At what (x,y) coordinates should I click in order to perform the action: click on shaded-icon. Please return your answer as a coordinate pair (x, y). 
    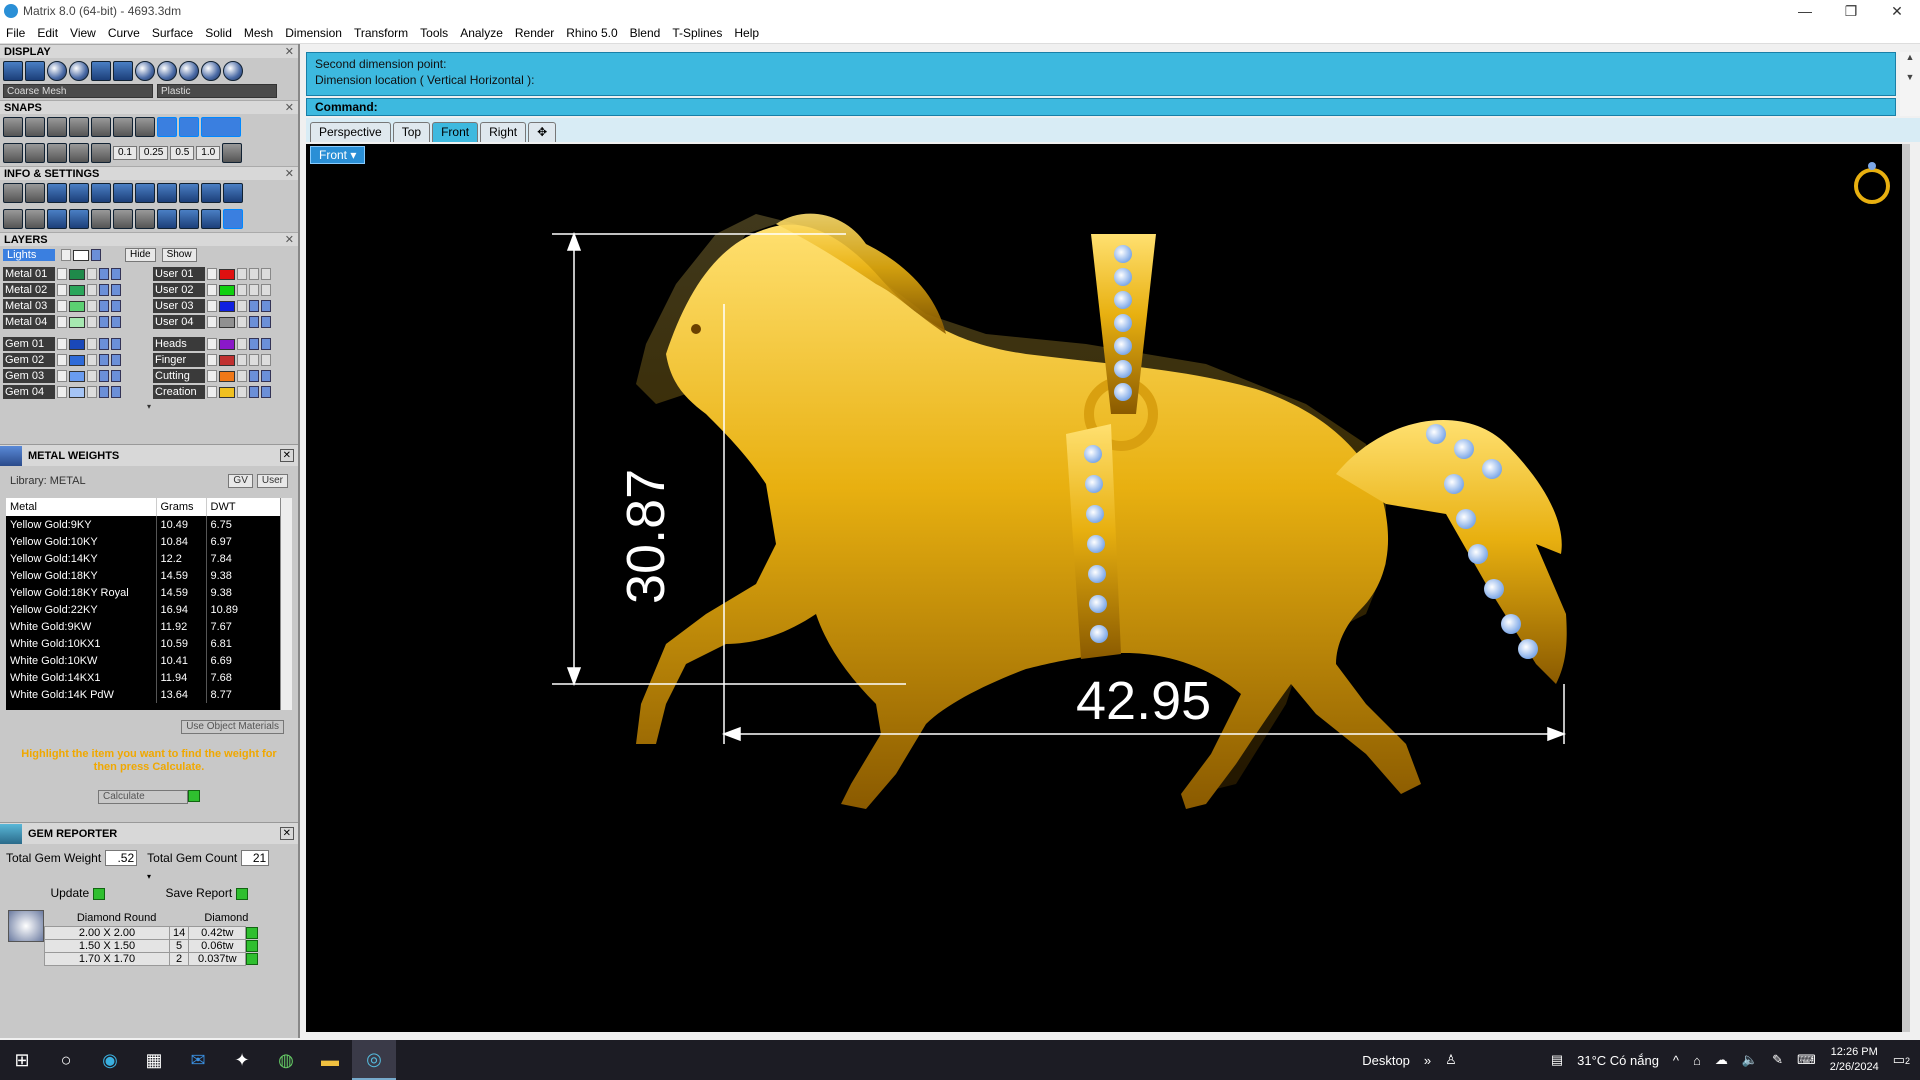
    Looking at the image, I should click on (57, 71).